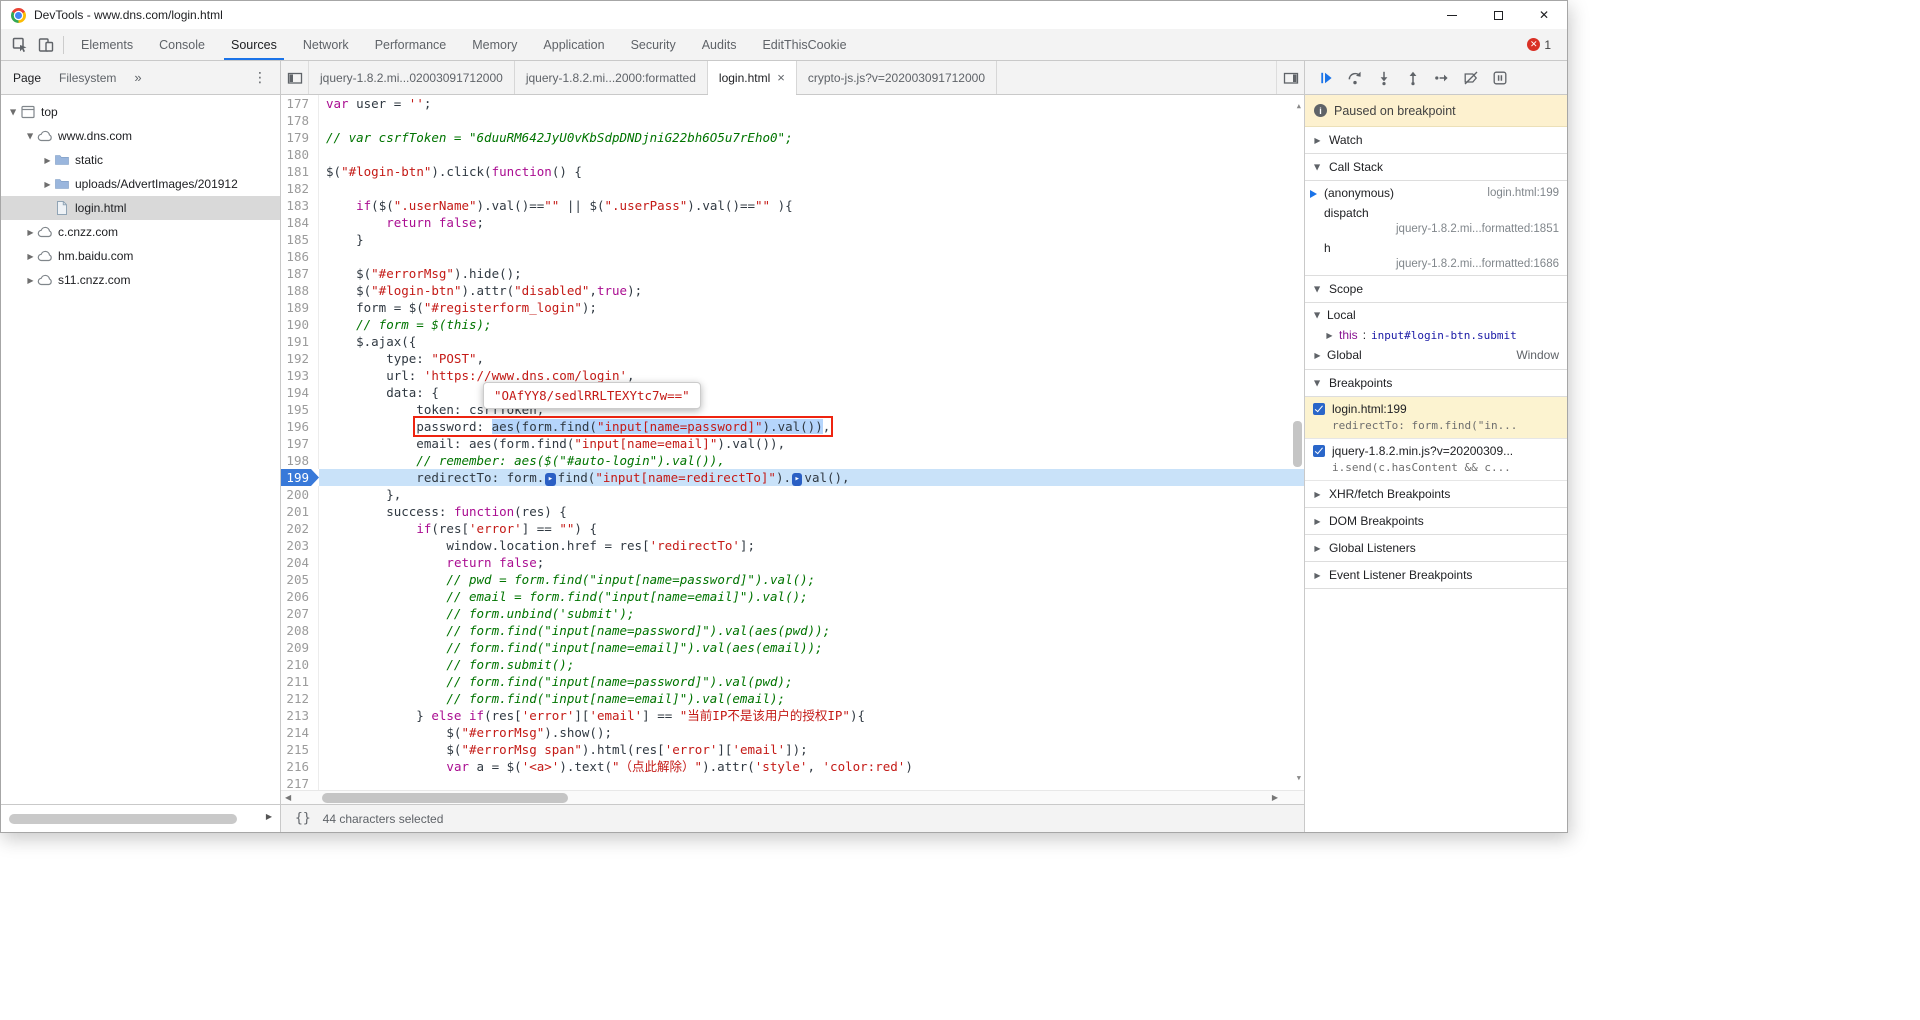  I want to click on line-number: 207, so click(300, 613).